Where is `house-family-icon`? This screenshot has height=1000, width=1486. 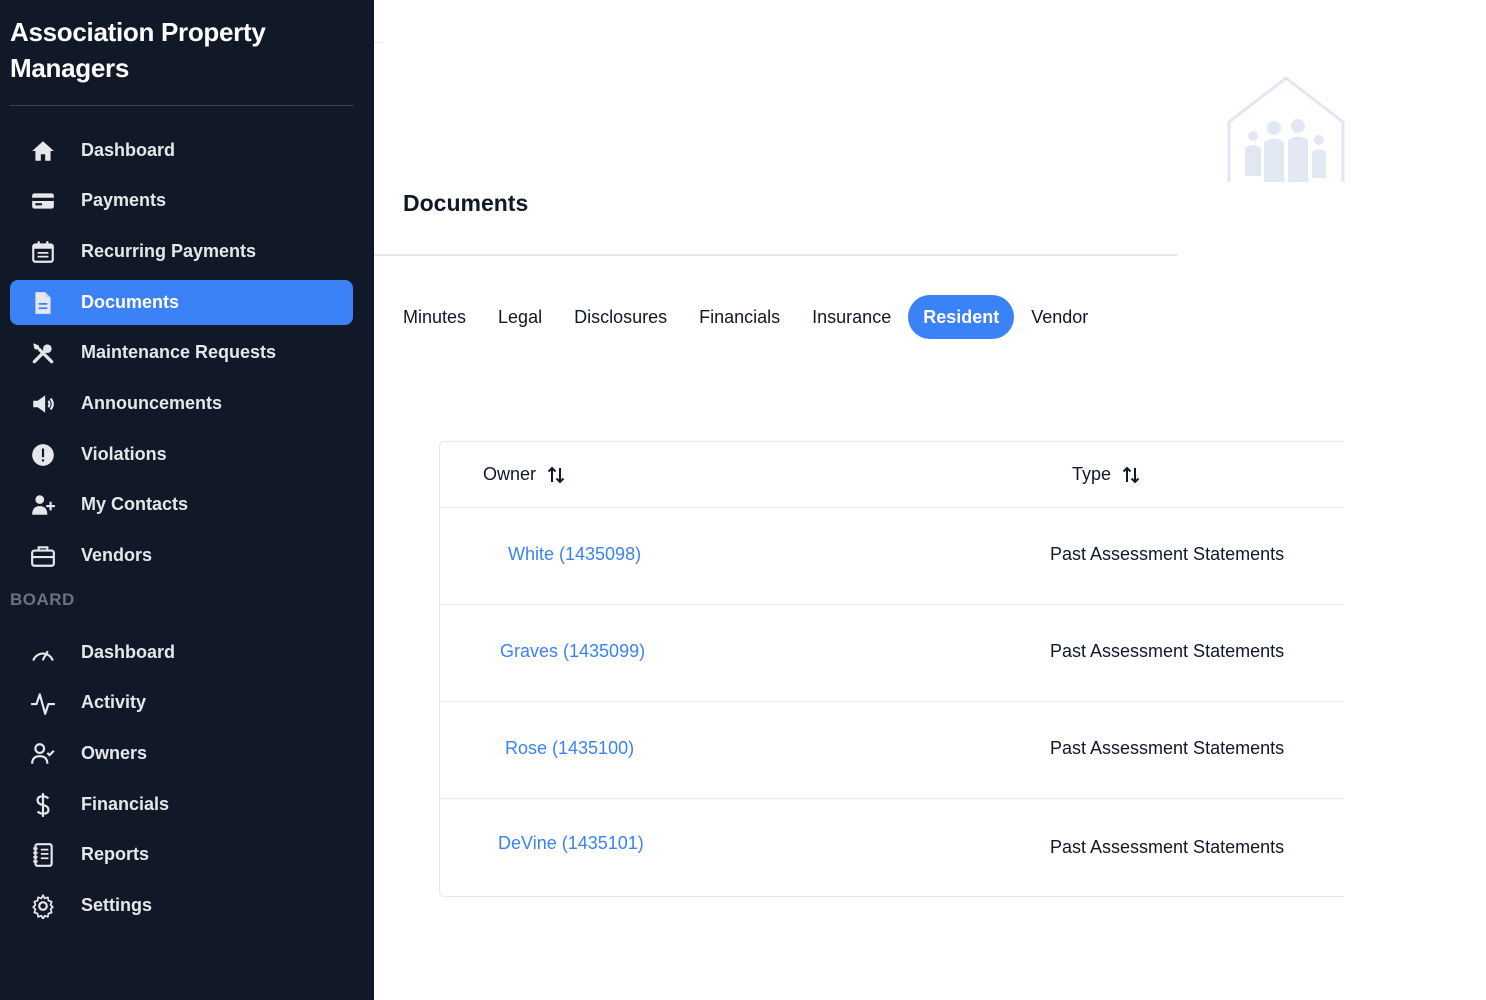
house-family-icon is located at coordinates (1286, 129).